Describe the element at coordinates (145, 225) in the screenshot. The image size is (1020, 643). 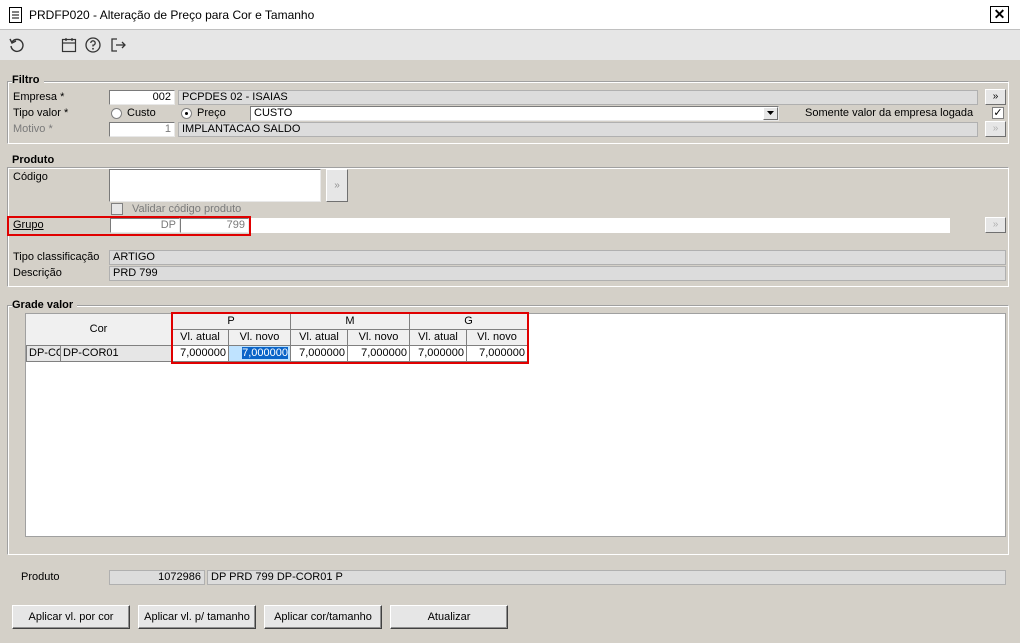
I see `grupo-prefix-field: DP` at that location.